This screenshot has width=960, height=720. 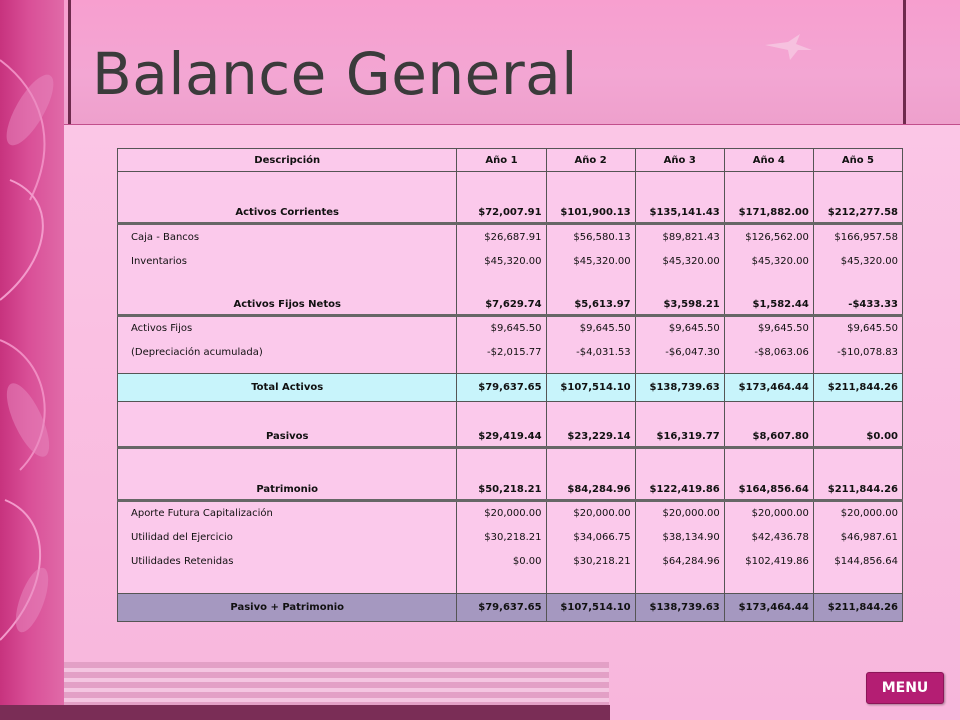 I want to click on value-cell: $38,134.90, so click(x=679, y=537).